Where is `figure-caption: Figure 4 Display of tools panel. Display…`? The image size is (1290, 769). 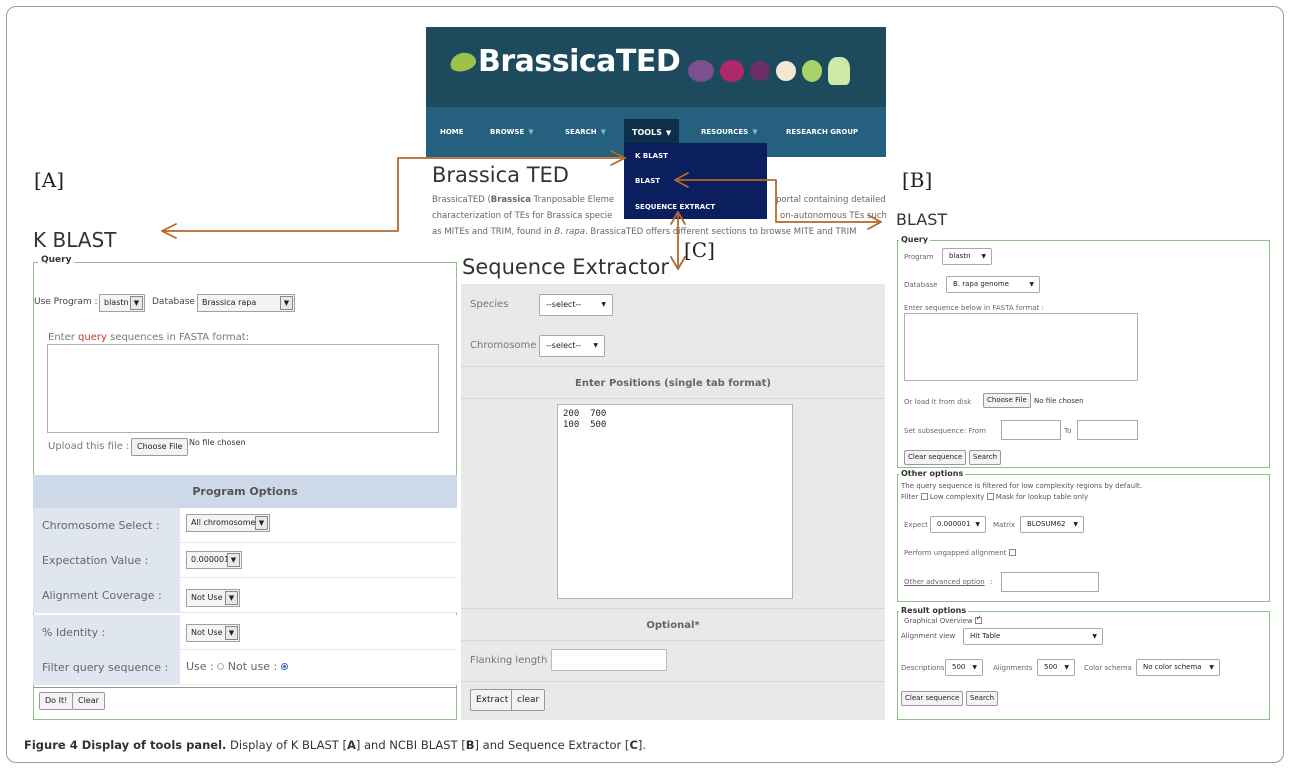
figure-caption: Figure 4 Display of tools panel. Display… is located at coordinates (335, 745).